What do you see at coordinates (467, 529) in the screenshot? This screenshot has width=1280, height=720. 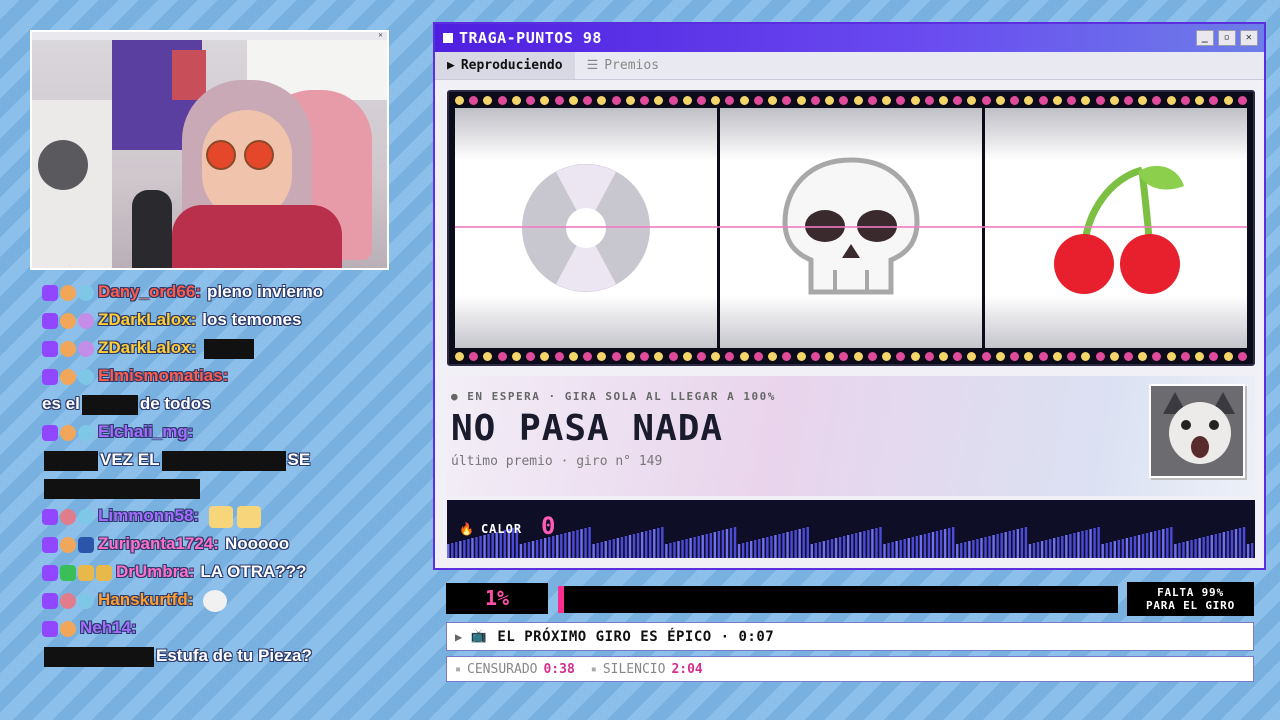 I see `flame-icon: 🔥` at bounding box center [467, 529].